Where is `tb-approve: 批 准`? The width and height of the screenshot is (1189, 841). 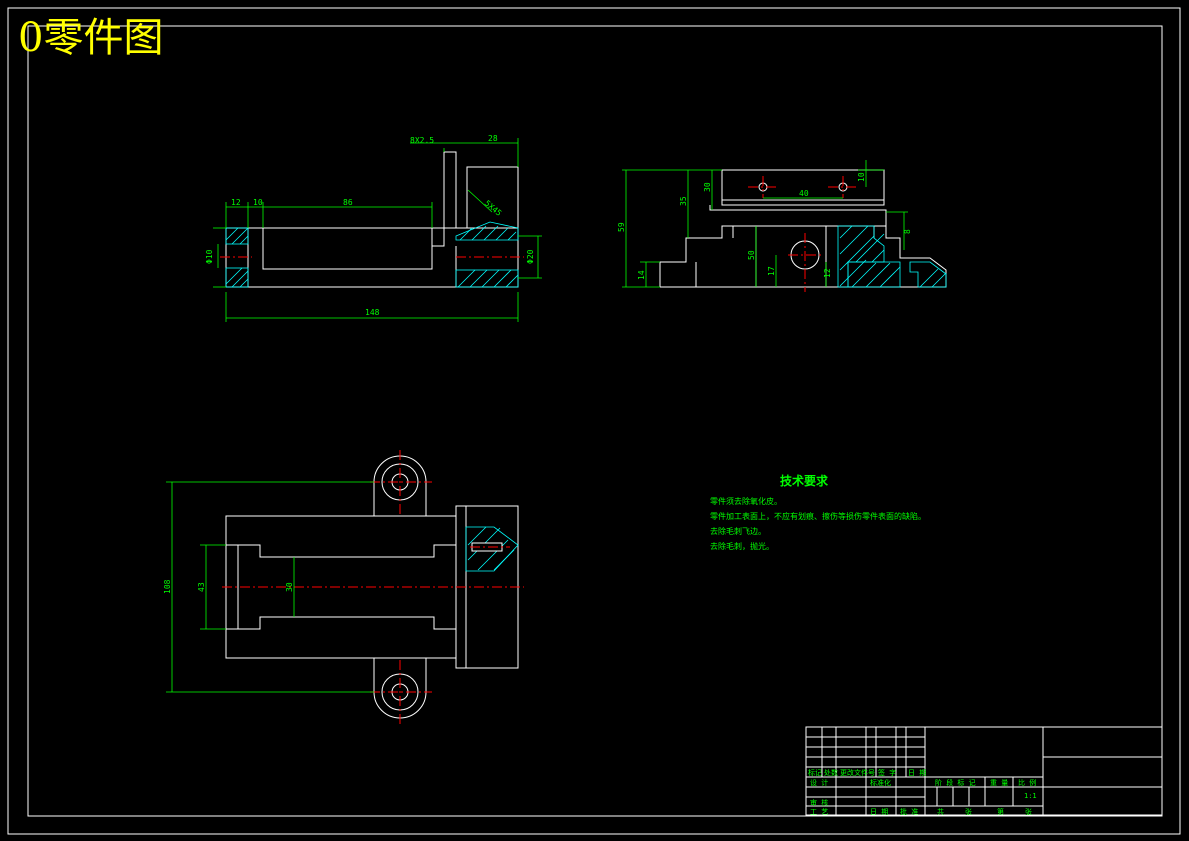
tb-approve: 批 准 is located at coordinates (909, 811).